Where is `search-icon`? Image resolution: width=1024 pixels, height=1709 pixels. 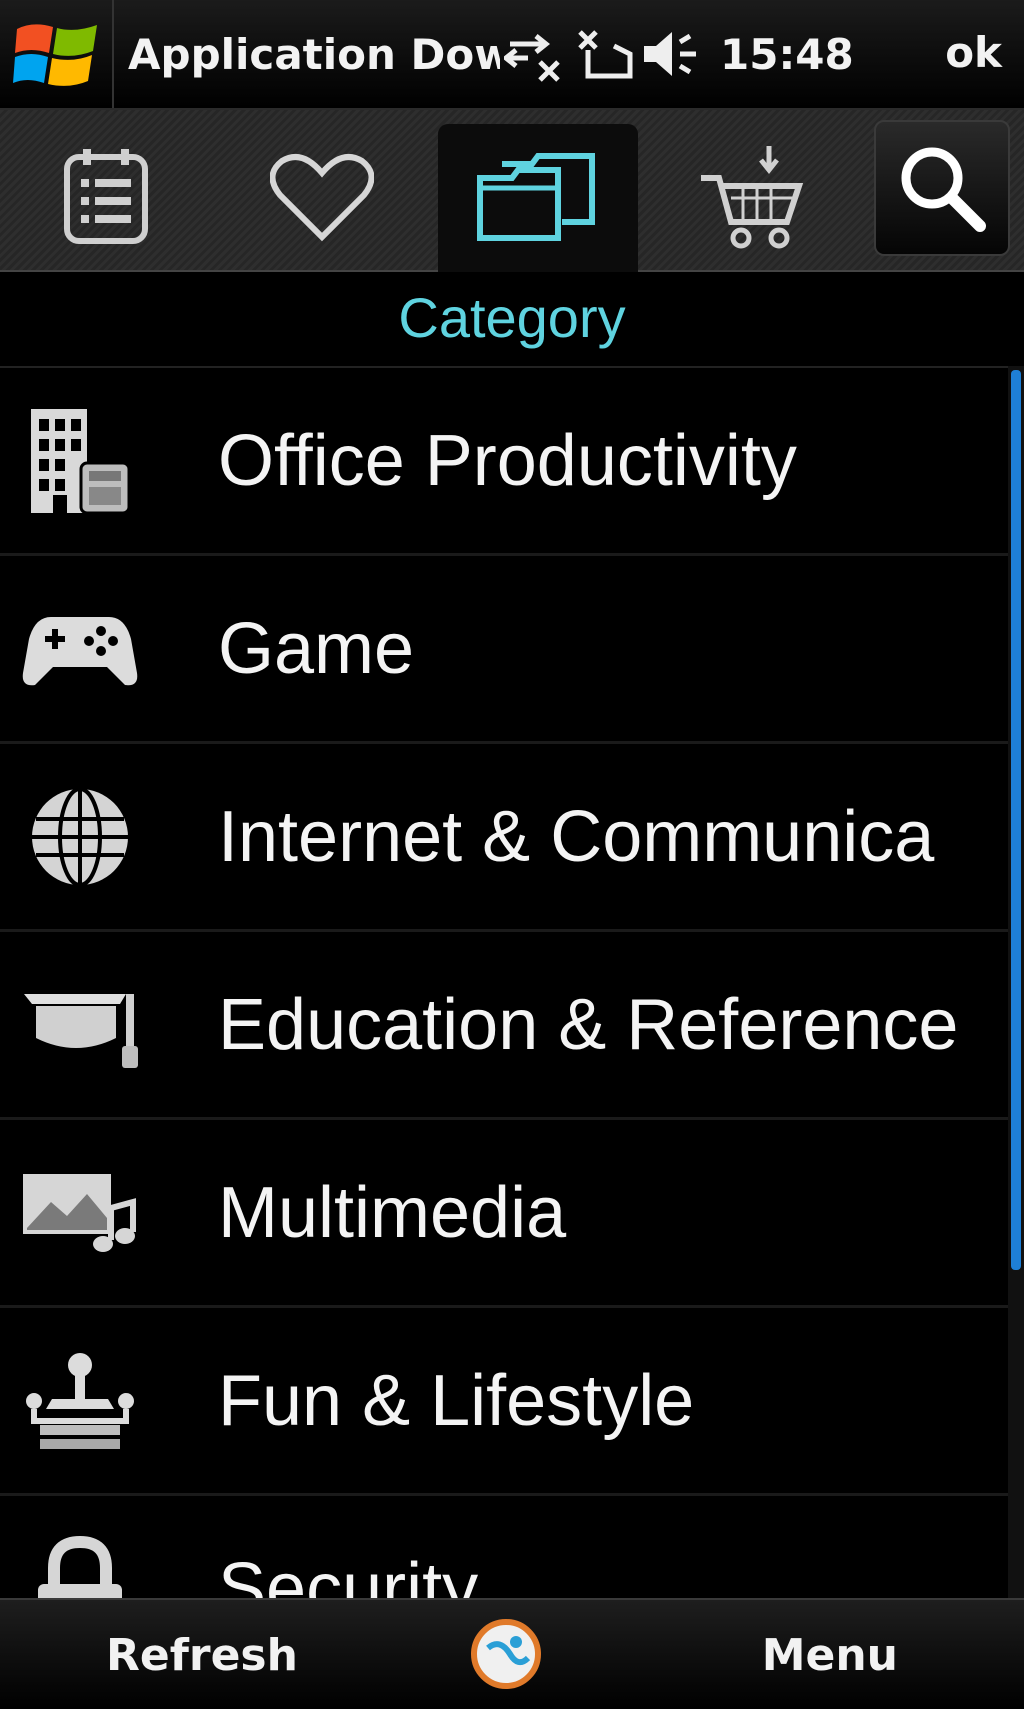
search-icon is located at coordinates (943, 189).